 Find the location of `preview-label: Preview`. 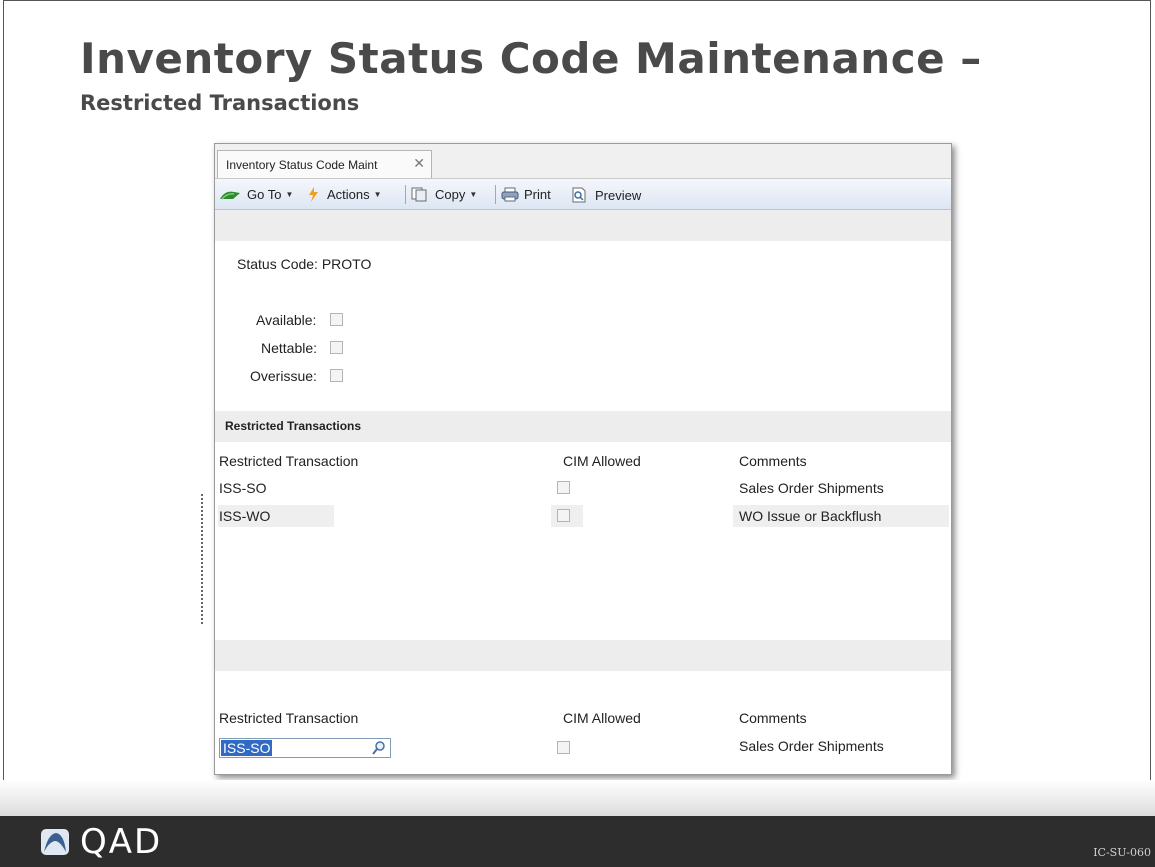

preview-label: Preview is located at coordinates (618, 195).